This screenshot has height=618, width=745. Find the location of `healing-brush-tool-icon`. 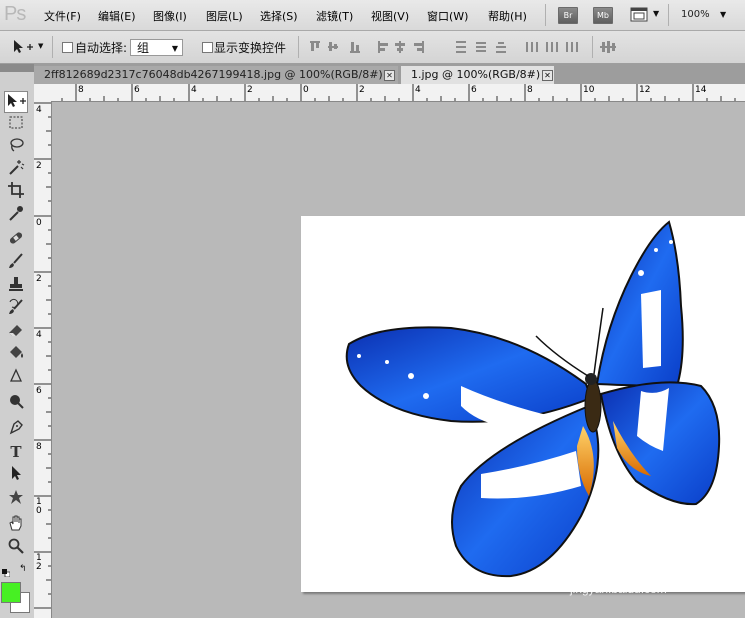

healing-brush-tool-icon is located at coordinates (16, 240).